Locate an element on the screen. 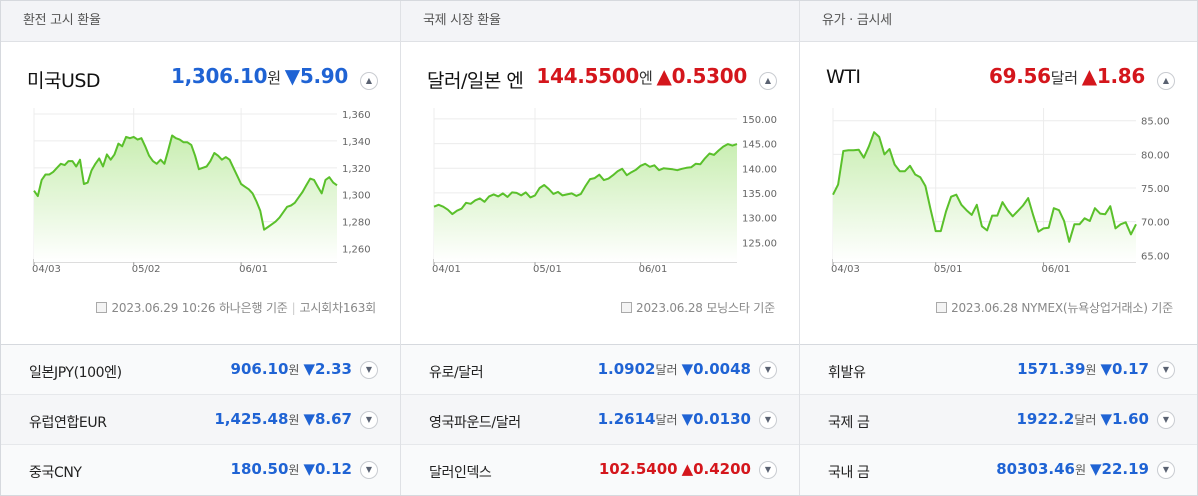  x-tick-label: 04/03 is located at coordinates (845, 269).